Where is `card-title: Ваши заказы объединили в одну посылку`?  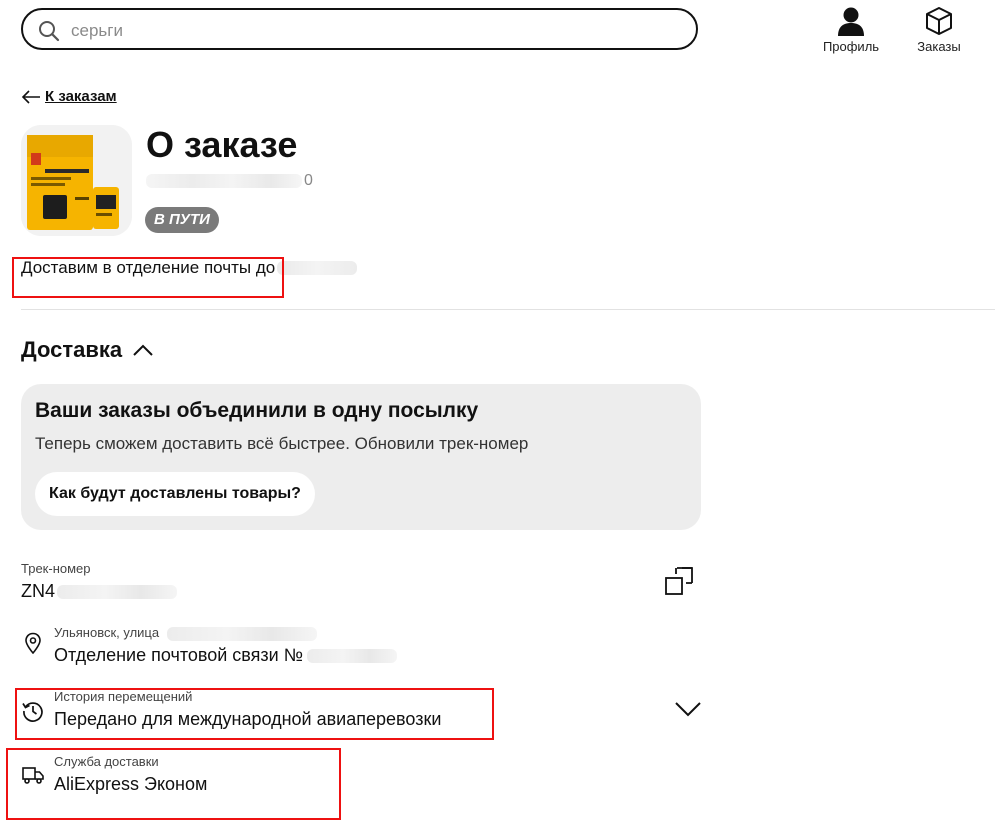
card-title: Ваши заказы объединили в одну посылку is located at coordinates (257, 410).